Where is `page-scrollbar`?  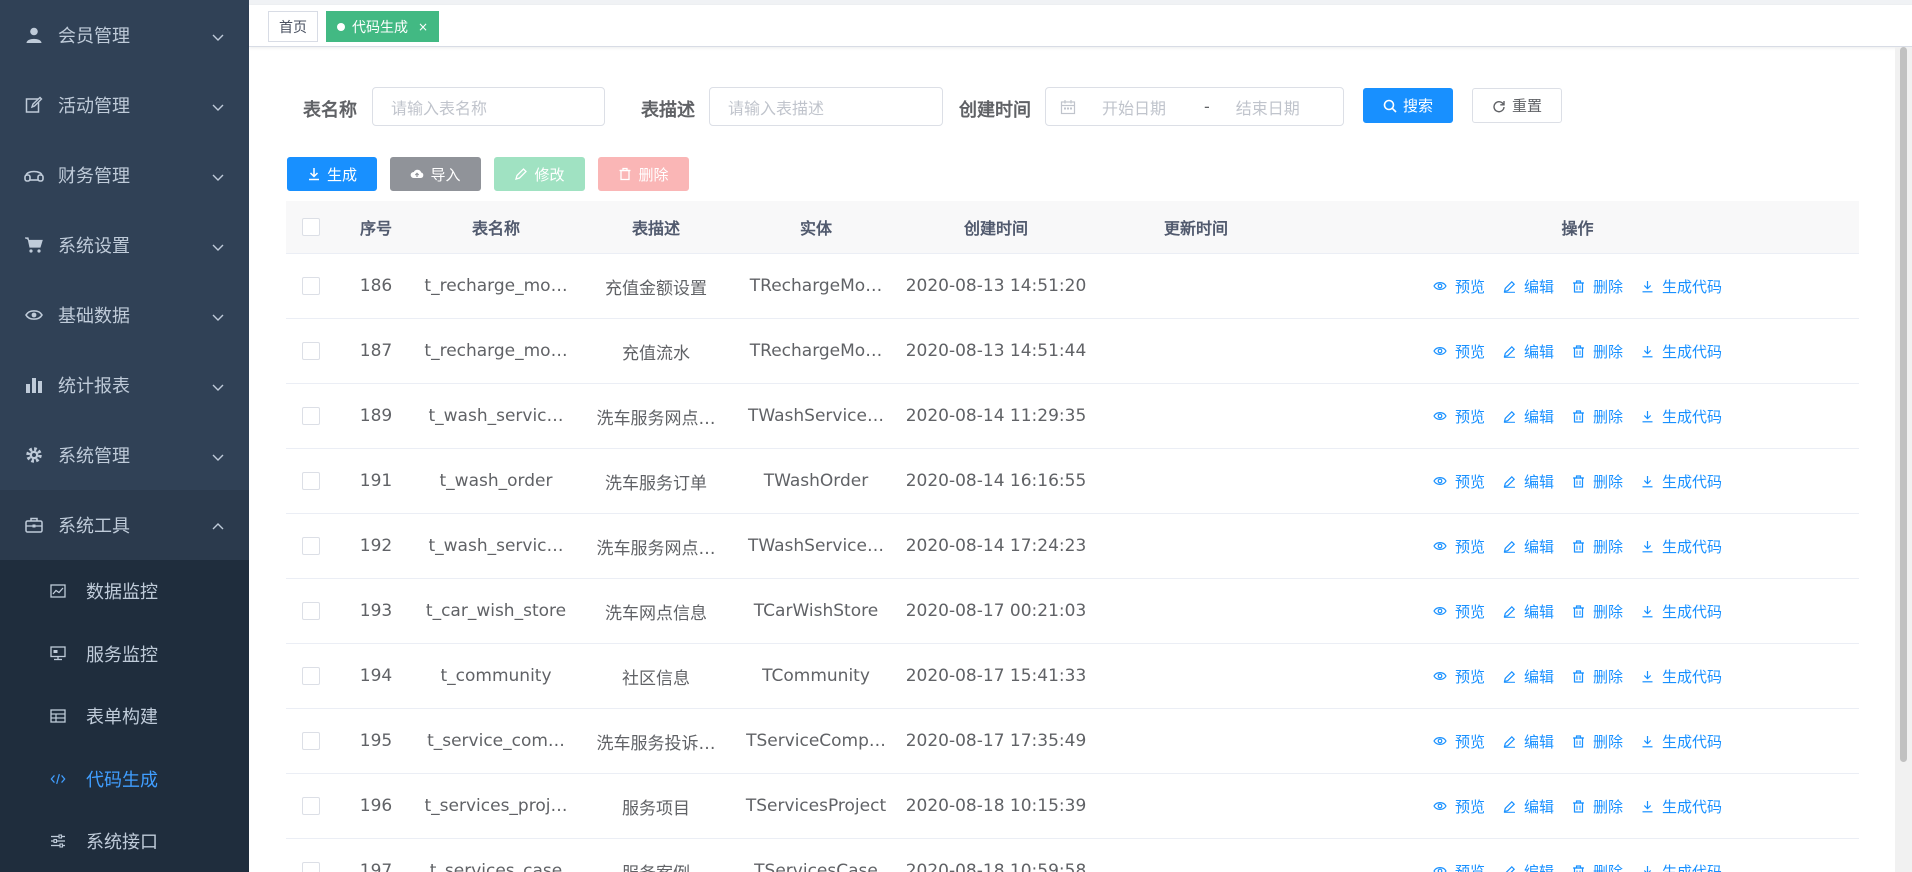
page-scrollbar is located at coordinates (1903, 459).